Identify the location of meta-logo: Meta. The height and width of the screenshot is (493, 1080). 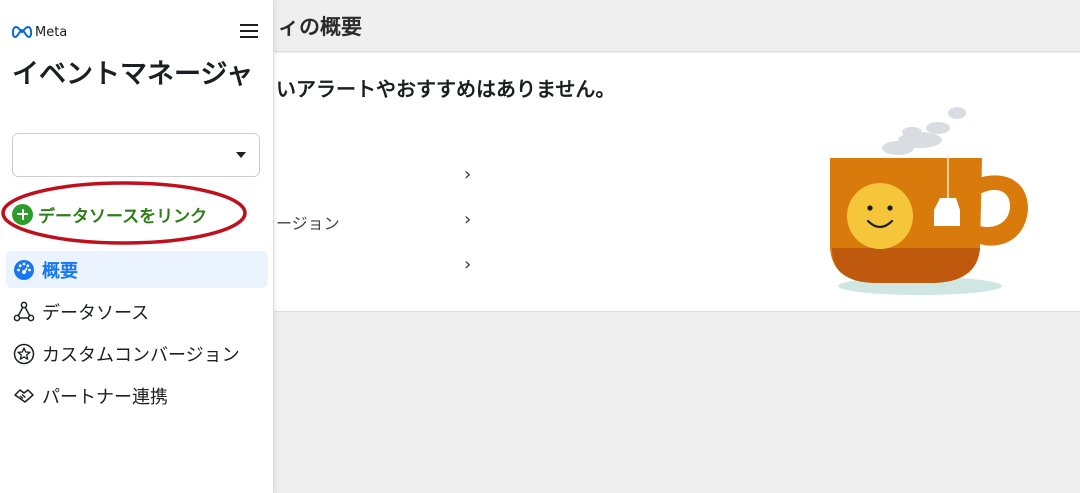
(39, 32).